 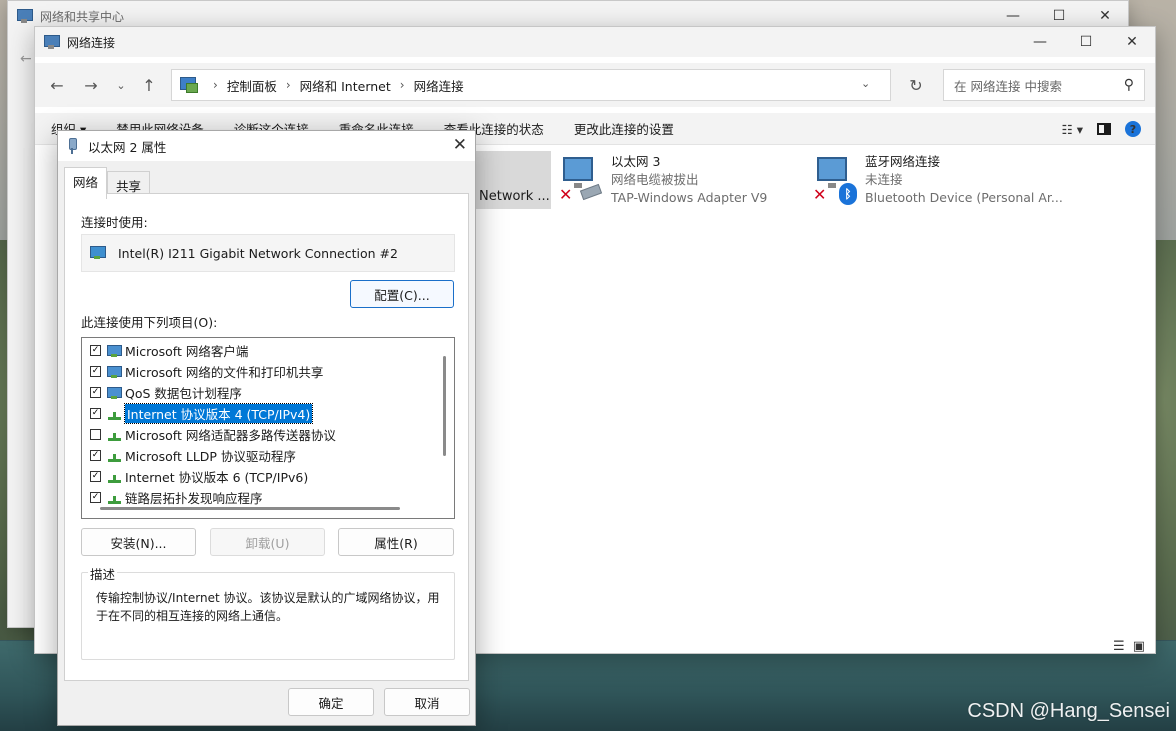 What do you see at coordinates (636, 161) in the screenshot?
I see `connection-name: 以太网 3` at bounding box center [636, 161].